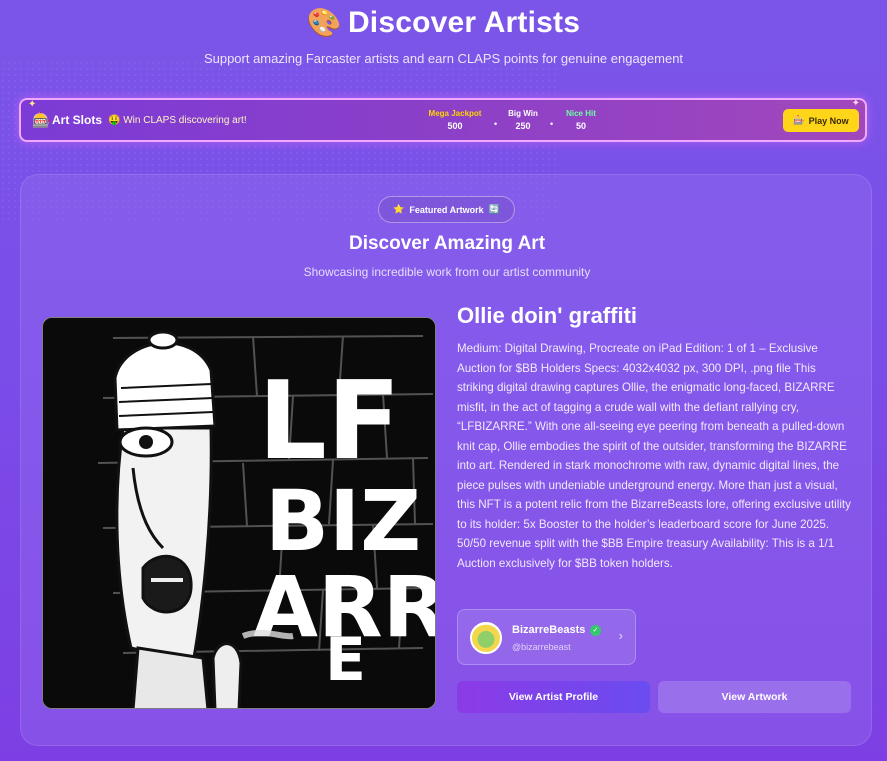  I want to click on play-now-button: 🎰 Play Now, so click(821, 120).